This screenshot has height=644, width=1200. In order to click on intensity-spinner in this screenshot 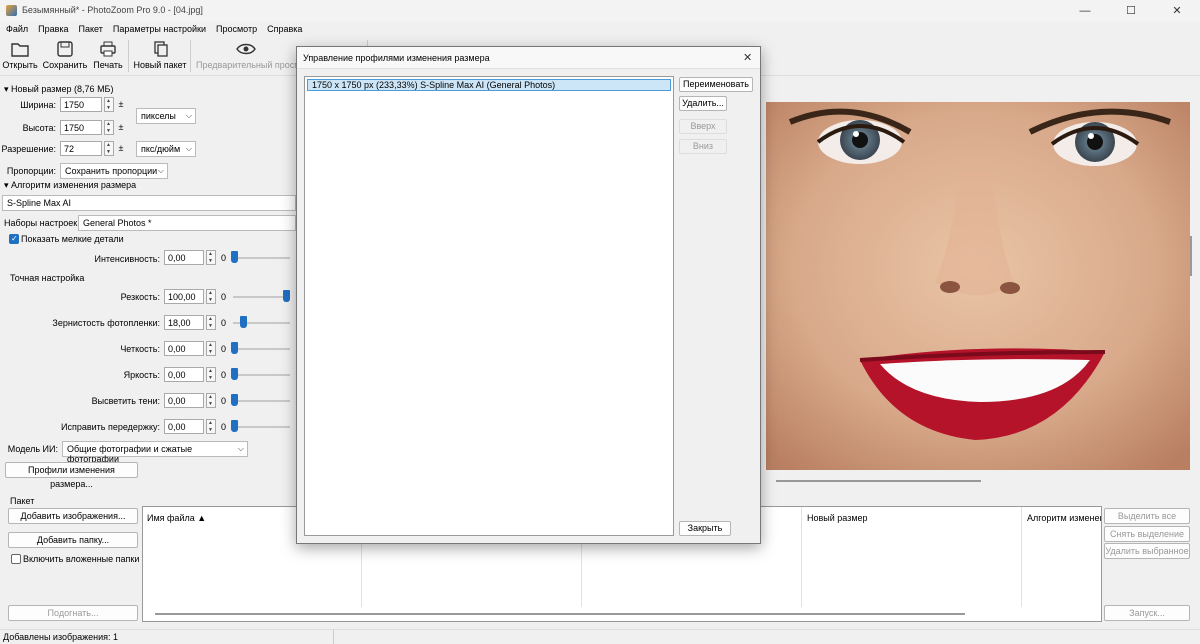, I will do `click(211, 257)`.